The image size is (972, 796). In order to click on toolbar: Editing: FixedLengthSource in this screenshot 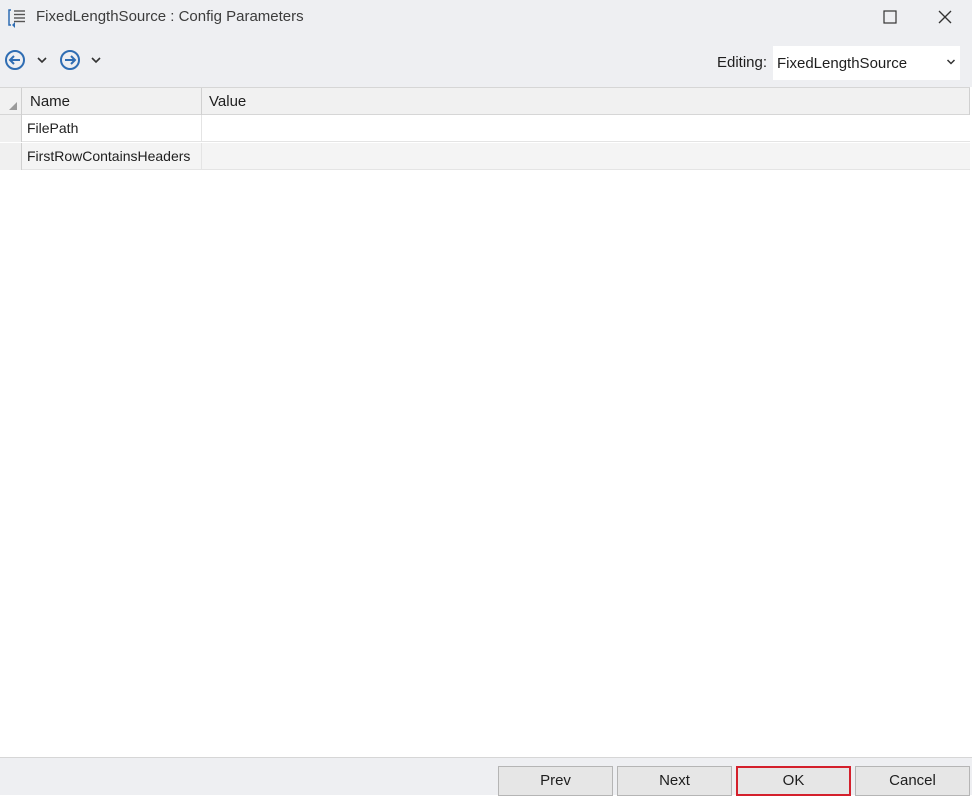, I will do `click(486, 60)`.